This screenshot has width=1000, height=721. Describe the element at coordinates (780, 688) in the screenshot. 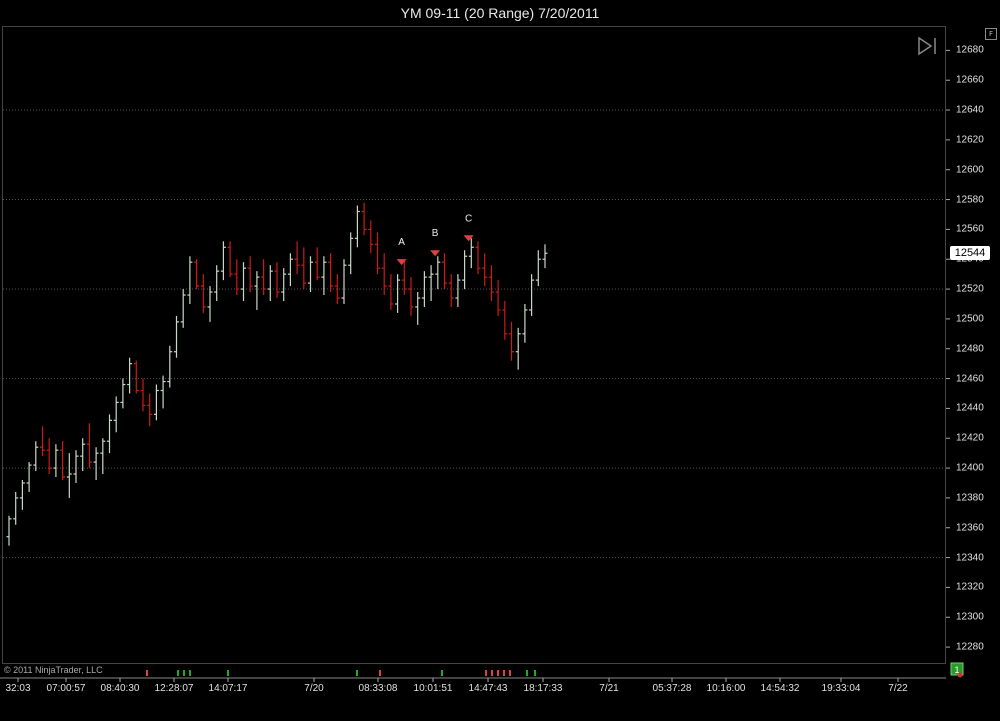

I see `x-tick-label: 14:54:32` at that location.